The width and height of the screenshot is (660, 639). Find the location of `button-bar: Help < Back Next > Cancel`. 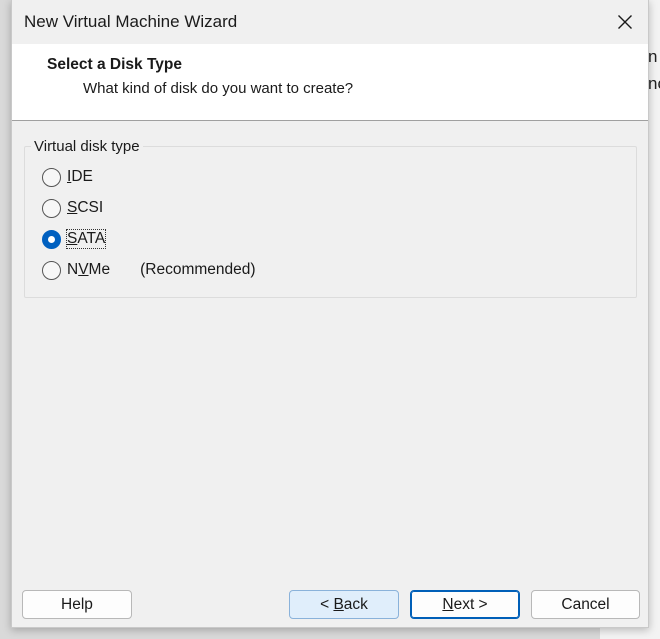

button-bar: Help < Back Next > Cancel is located at coordinates (330, 600).